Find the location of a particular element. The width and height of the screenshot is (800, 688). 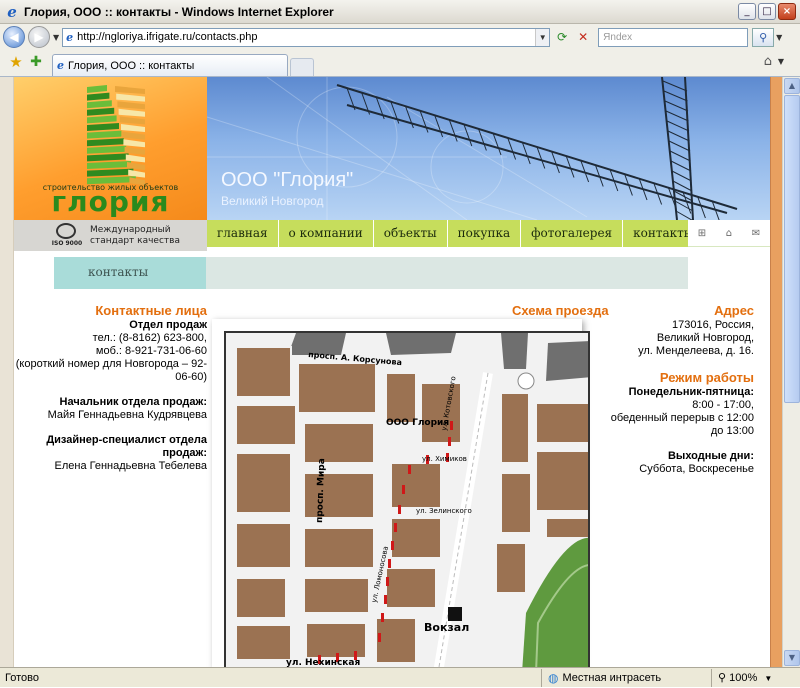

home-dropdown-icon: ▼ is located at coordinates (781, 61).